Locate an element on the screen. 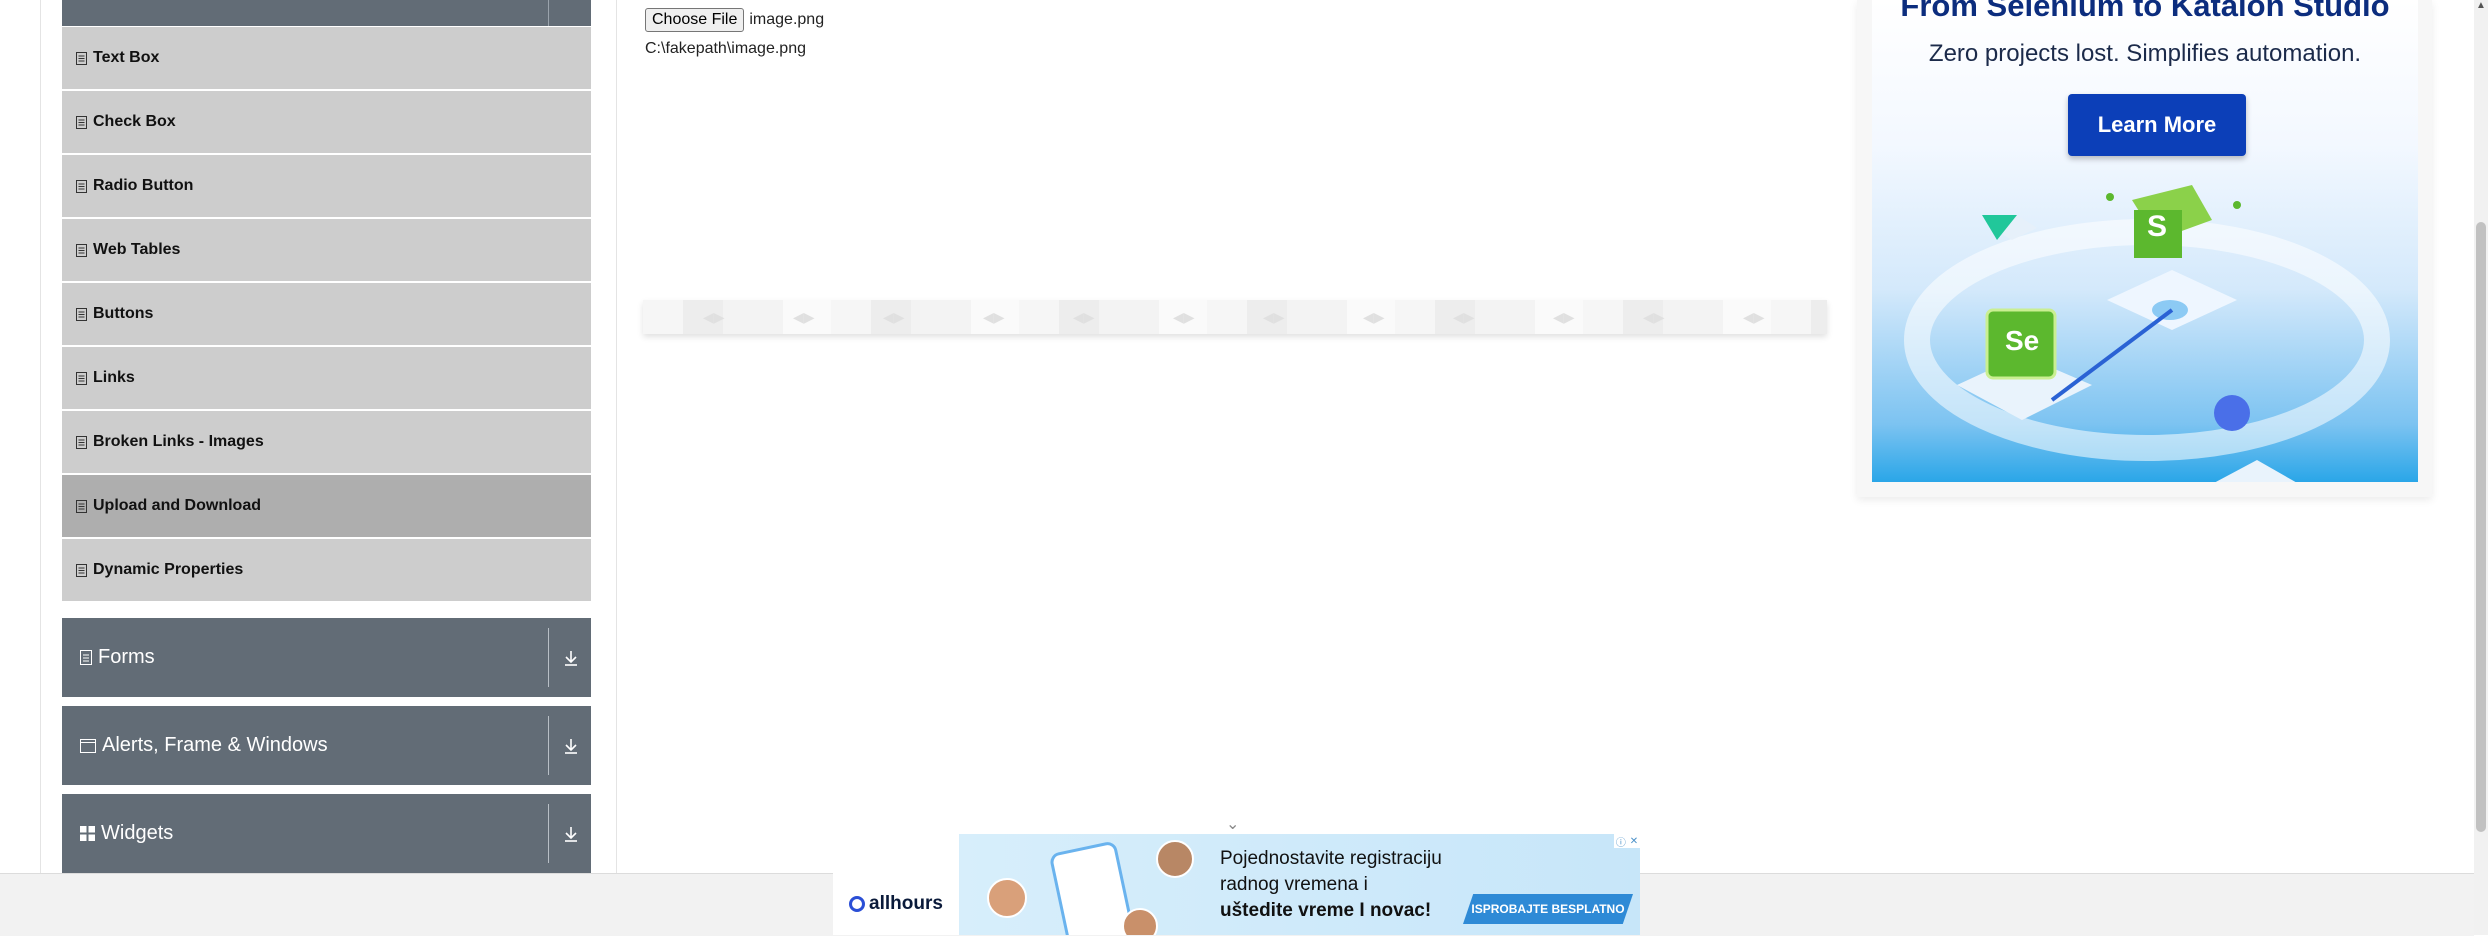  bottom-ad-logo-area: allhours is located at coordinates (896, 903).